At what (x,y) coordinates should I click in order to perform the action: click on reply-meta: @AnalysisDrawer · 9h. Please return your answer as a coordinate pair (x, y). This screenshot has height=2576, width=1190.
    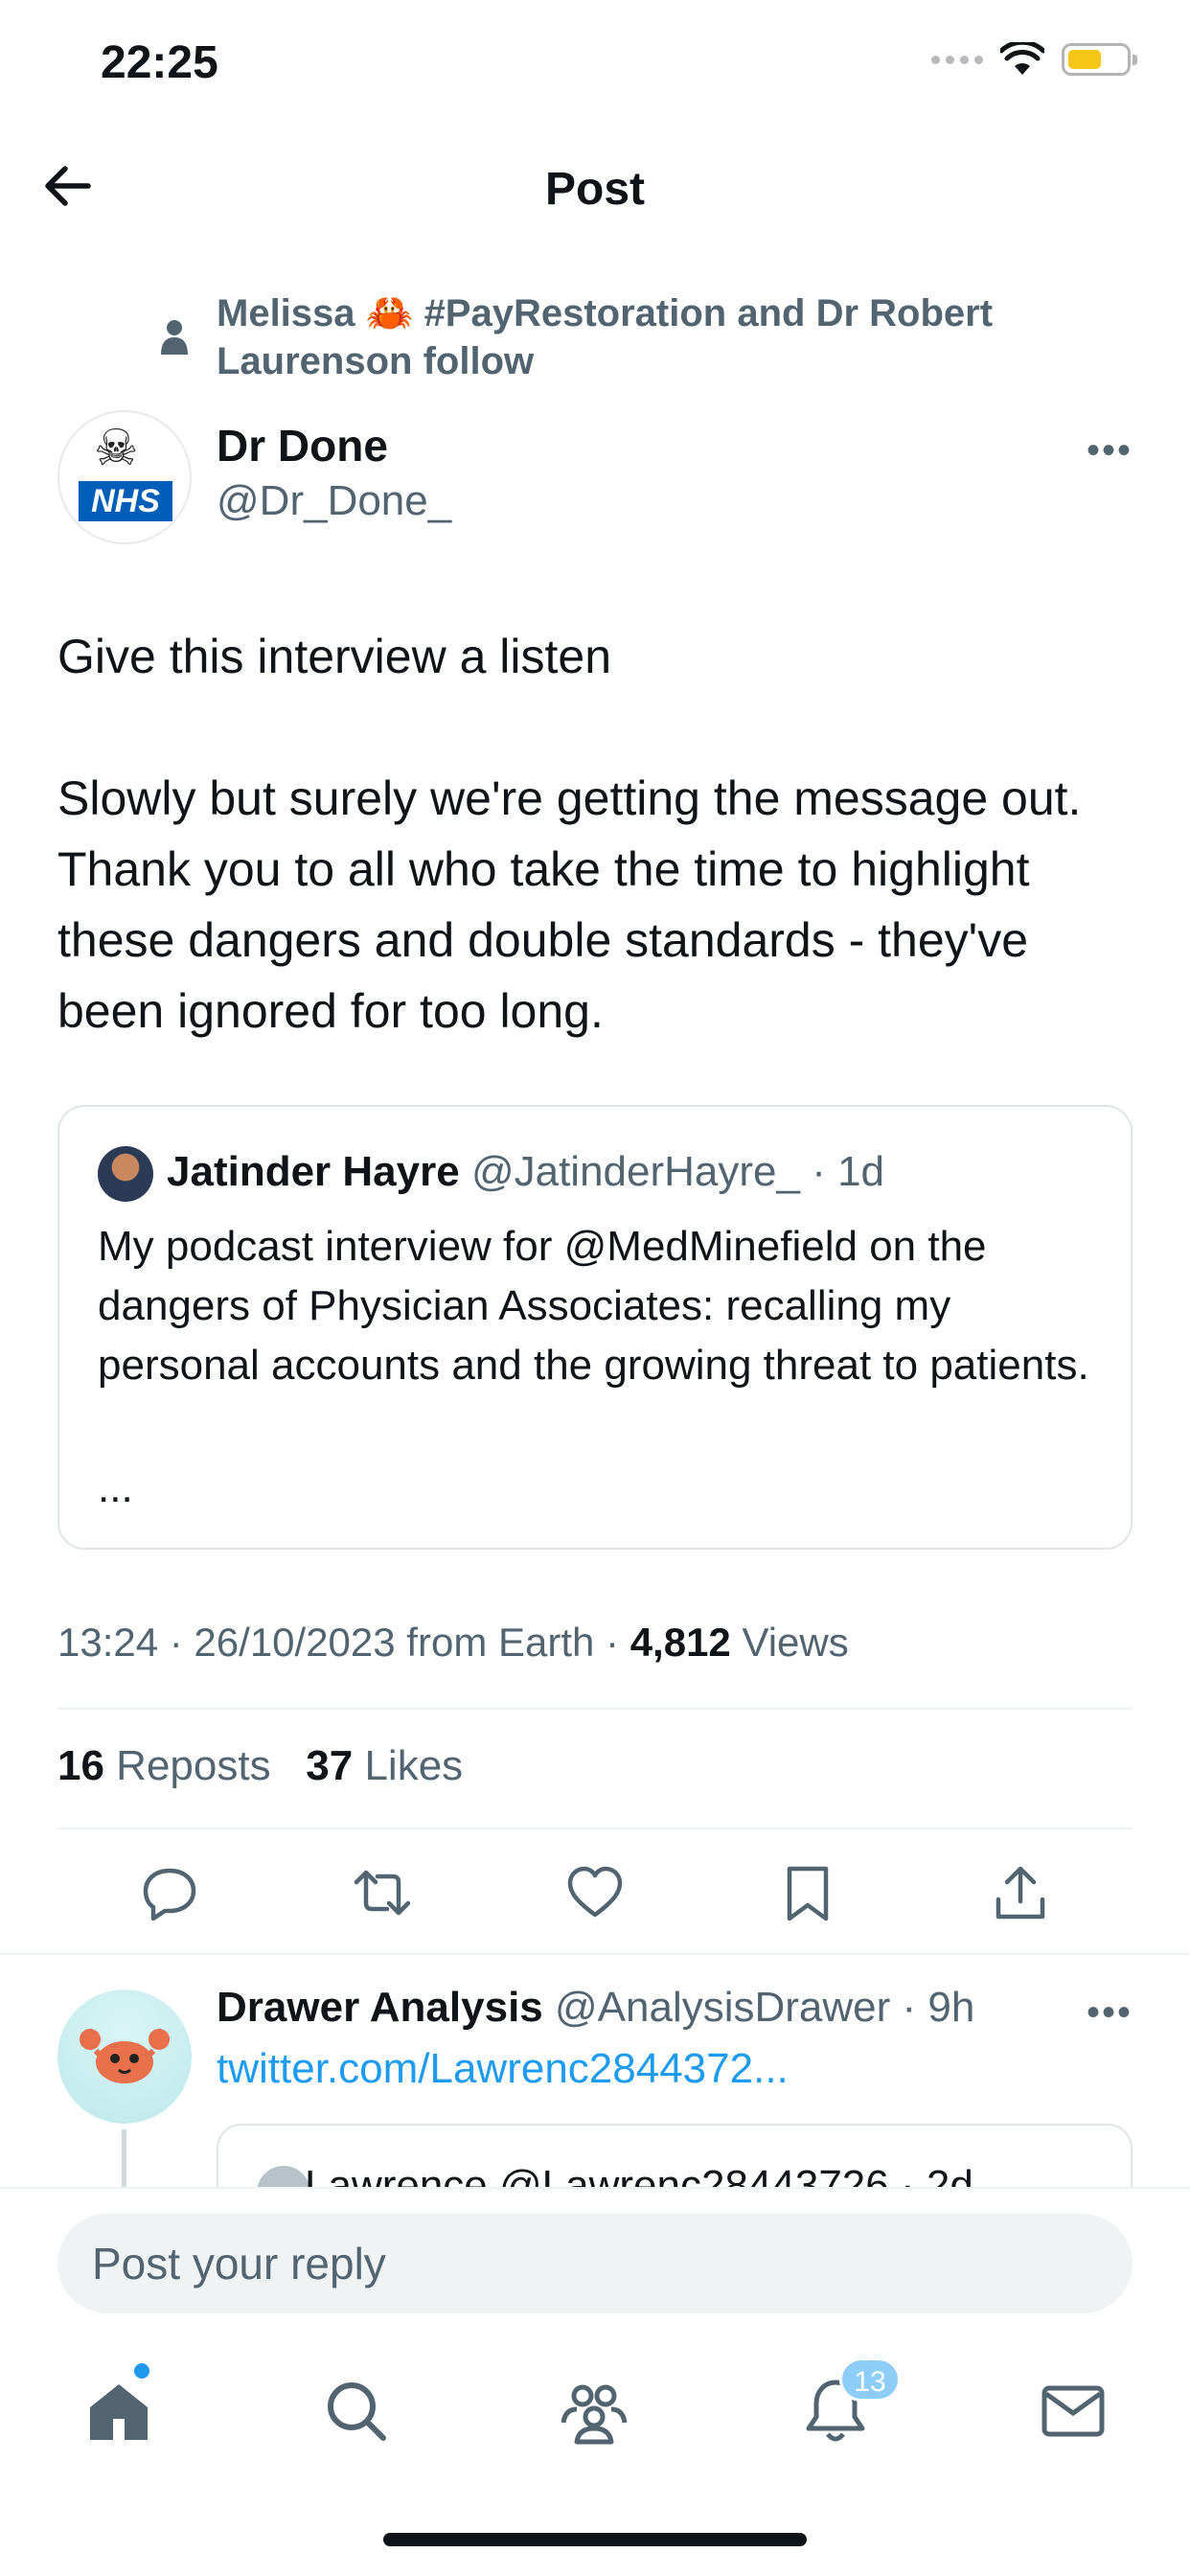
    Looking at the image, I should click on (765, 2007).